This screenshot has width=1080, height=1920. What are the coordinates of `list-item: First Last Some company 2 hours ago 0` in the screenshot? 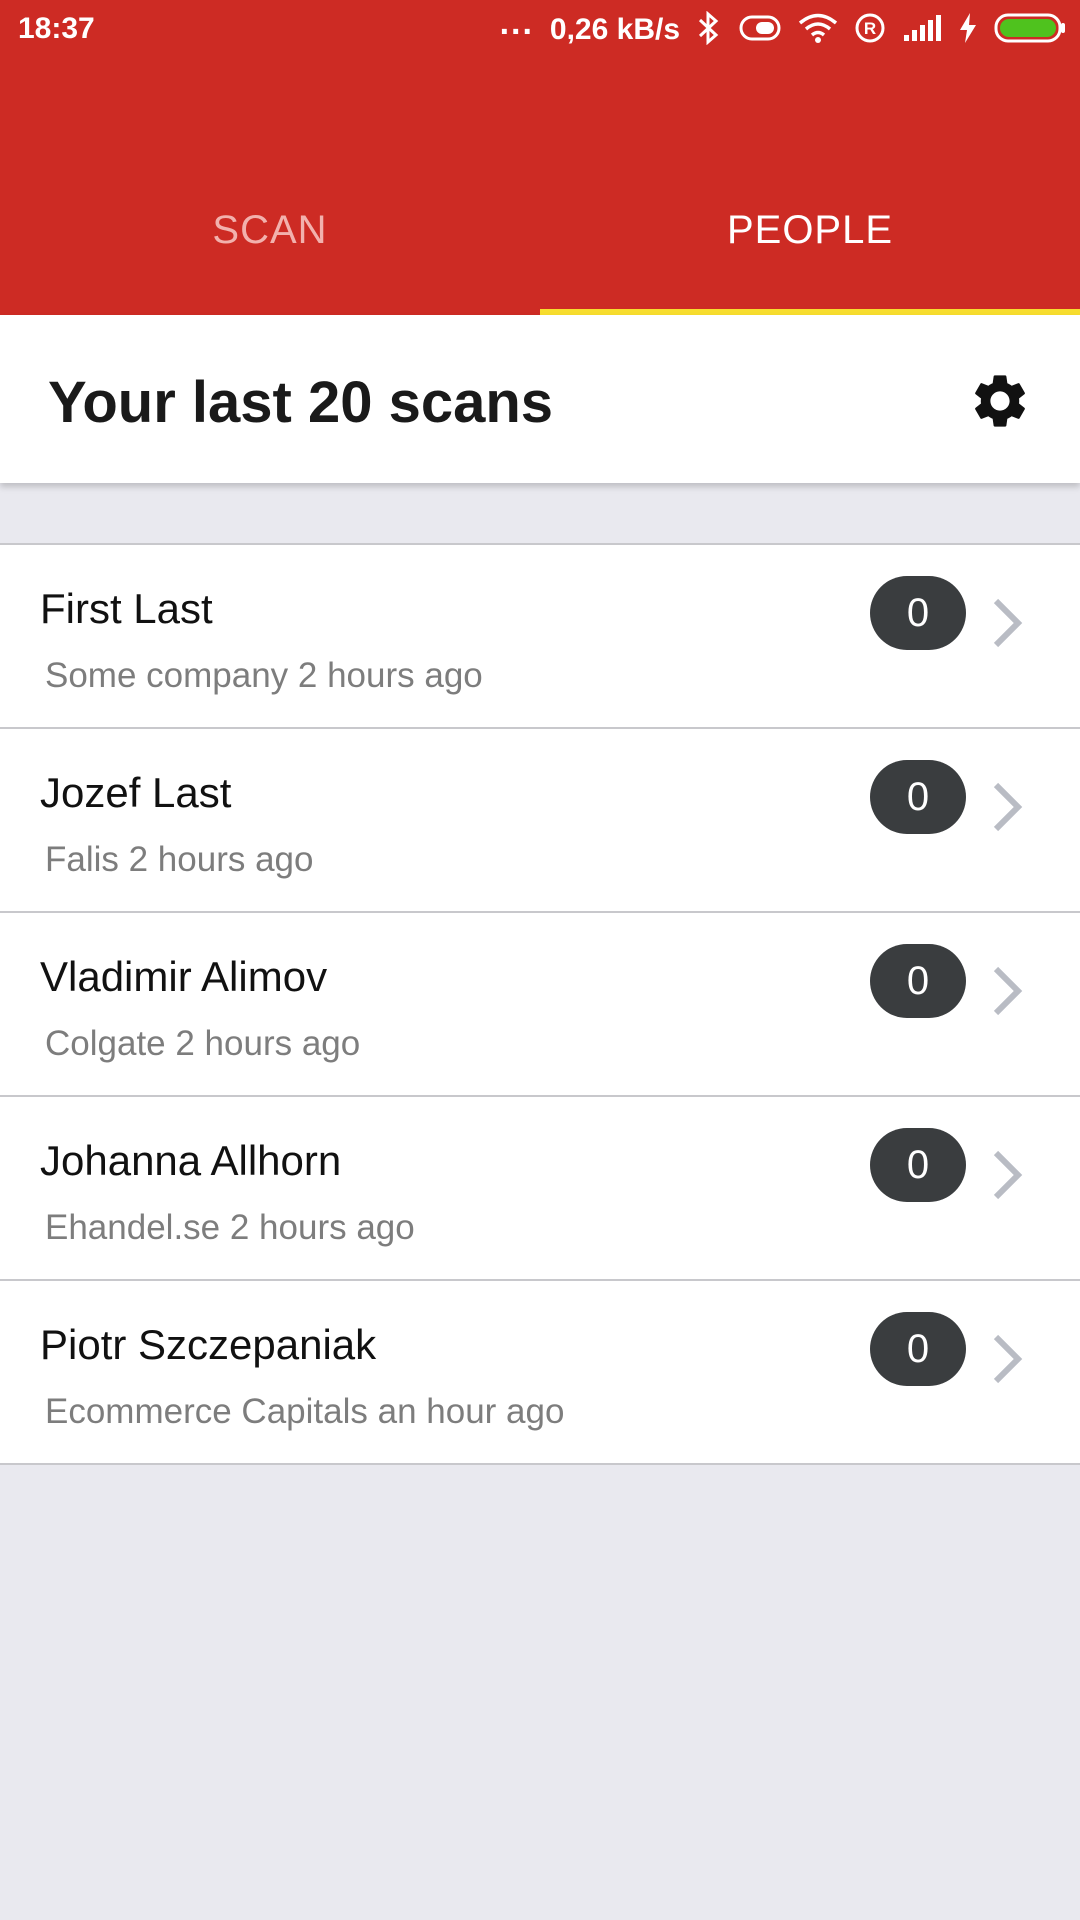 It's located at (540, 637).